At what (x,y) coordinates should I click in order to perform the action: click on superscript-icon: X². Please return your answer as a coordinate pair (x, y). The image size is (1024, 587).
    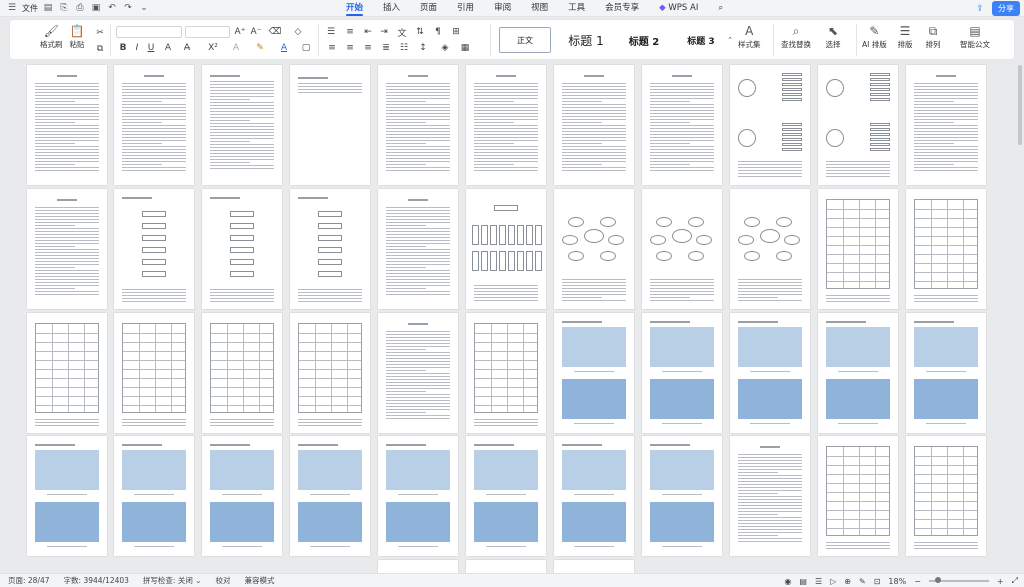
    Looking at the image, I should click on (213, 48).